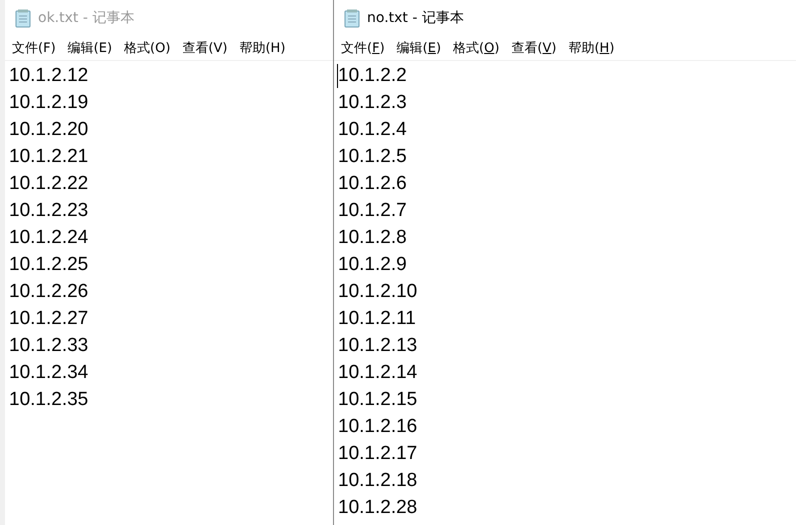 The height and width of the screenshot is (525, 796). Describe the element at coordinates (378, 292) in the screenshot. I see `text-line: 10.1.2.10` at that location.